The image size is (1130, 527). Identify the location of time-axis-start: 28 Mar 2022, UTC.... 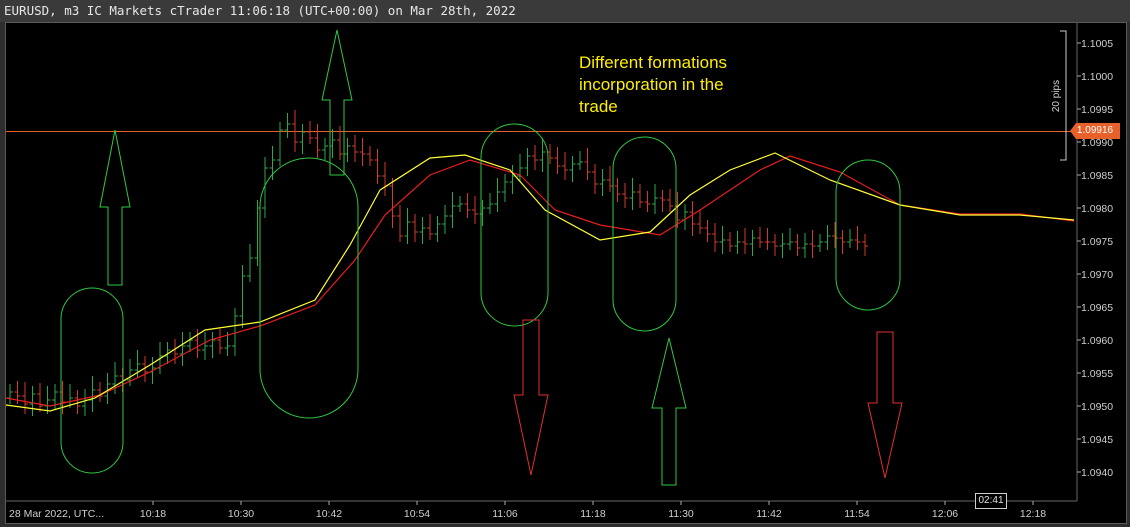
(56, 514).